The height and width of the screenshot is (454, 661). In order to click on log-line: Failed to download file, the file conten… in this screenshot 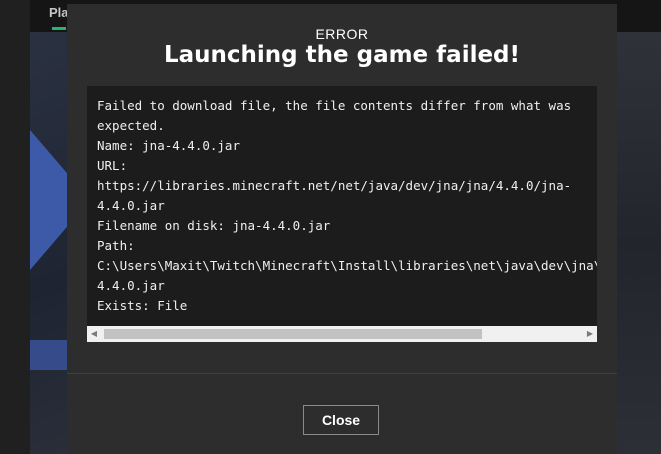, I will do `click(334, 105)`.